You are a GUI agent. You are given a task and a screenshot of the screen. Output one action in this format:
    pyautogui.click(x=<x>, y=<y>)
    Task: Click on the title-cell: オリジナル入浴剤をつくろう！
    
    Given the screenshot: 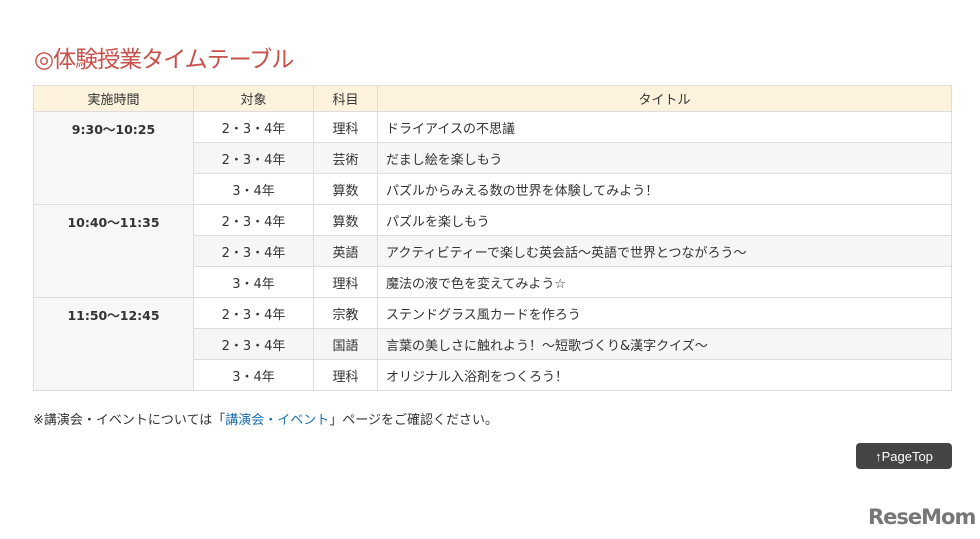 What is the action you would take?
    pyautogui.click(x=664, y=375)
    